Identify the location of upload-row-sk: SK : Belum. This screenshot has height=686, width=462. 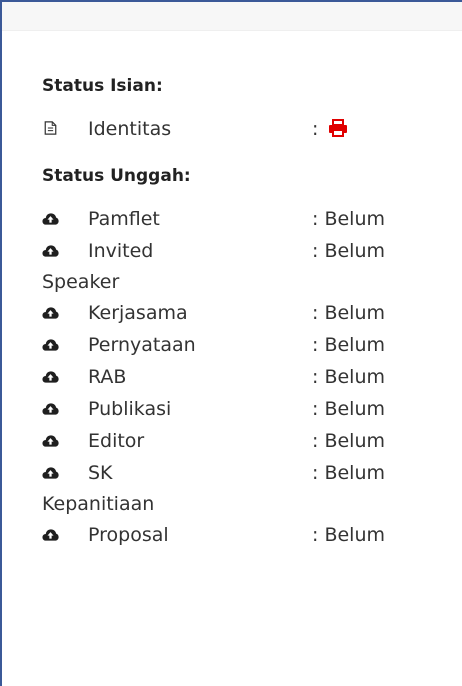
(242, 473).